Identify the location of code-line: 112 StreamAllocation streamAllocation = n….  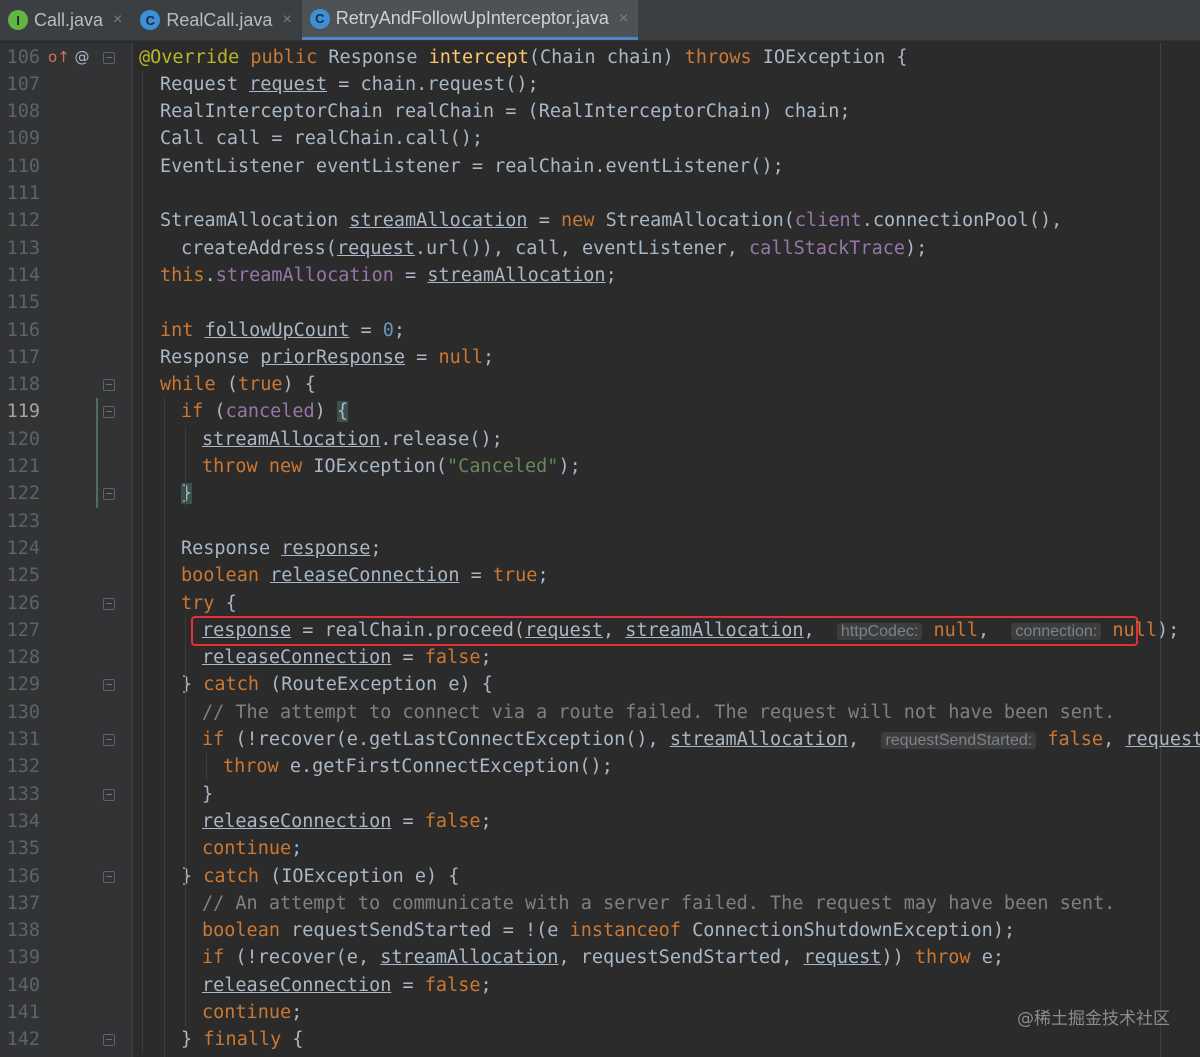
(600, 220).